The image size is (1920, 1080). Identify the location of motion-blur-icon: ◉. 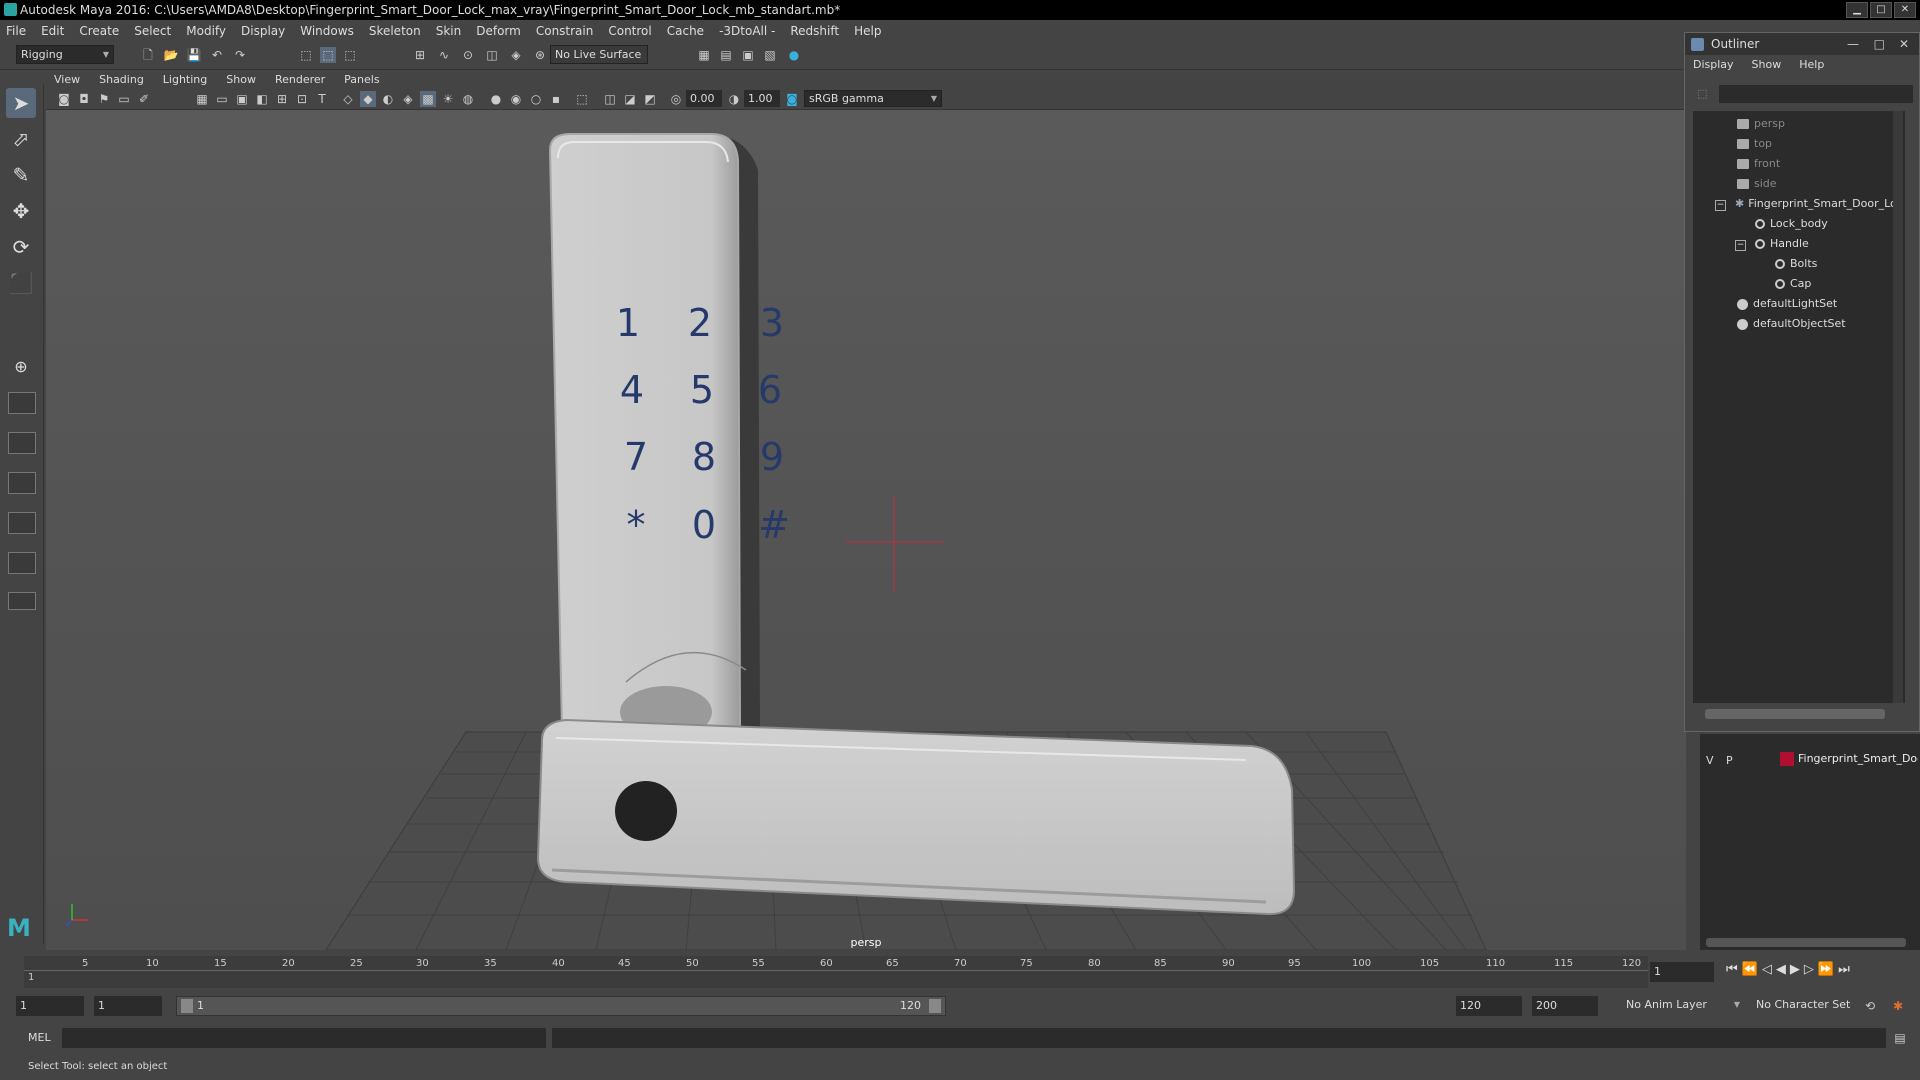
(516, 99).